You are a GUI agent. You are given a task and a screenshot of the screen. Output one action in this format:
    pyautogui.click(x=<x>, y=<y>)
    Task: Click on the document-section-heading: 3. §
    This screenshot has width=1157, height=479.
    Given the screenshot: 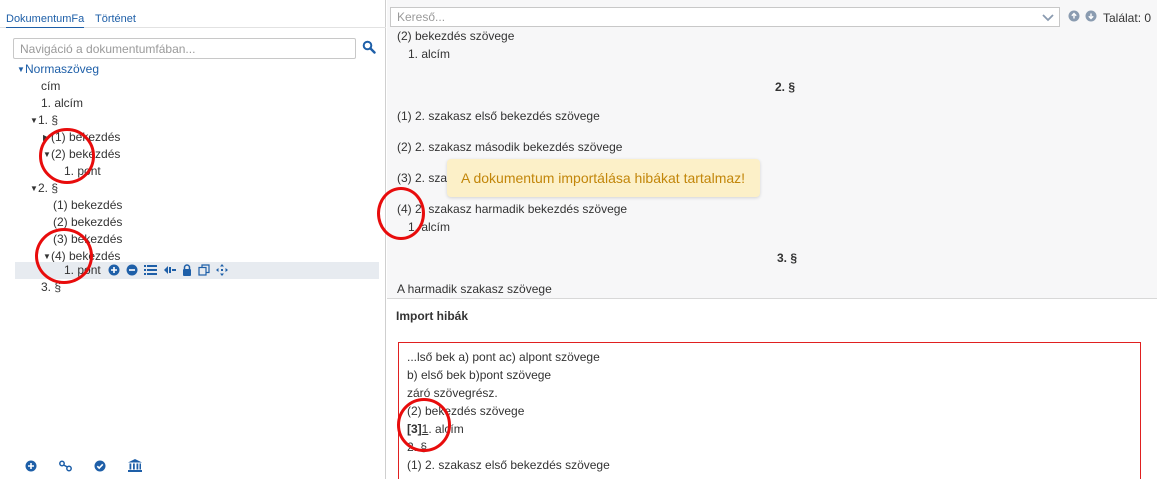 What is the action you would take?
    pyautogui.click(x=787, y=258)
    